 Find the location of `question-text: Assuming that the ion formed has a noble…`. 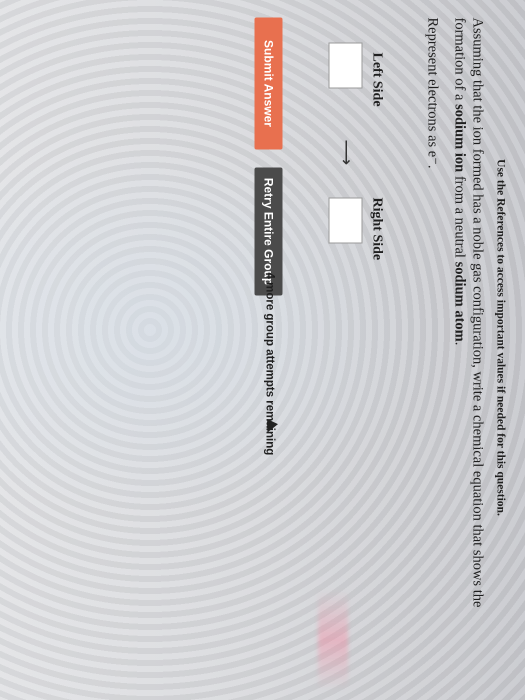

question-text: Assuming that the ion formed has a noble… is located at coordinates (469, 328).